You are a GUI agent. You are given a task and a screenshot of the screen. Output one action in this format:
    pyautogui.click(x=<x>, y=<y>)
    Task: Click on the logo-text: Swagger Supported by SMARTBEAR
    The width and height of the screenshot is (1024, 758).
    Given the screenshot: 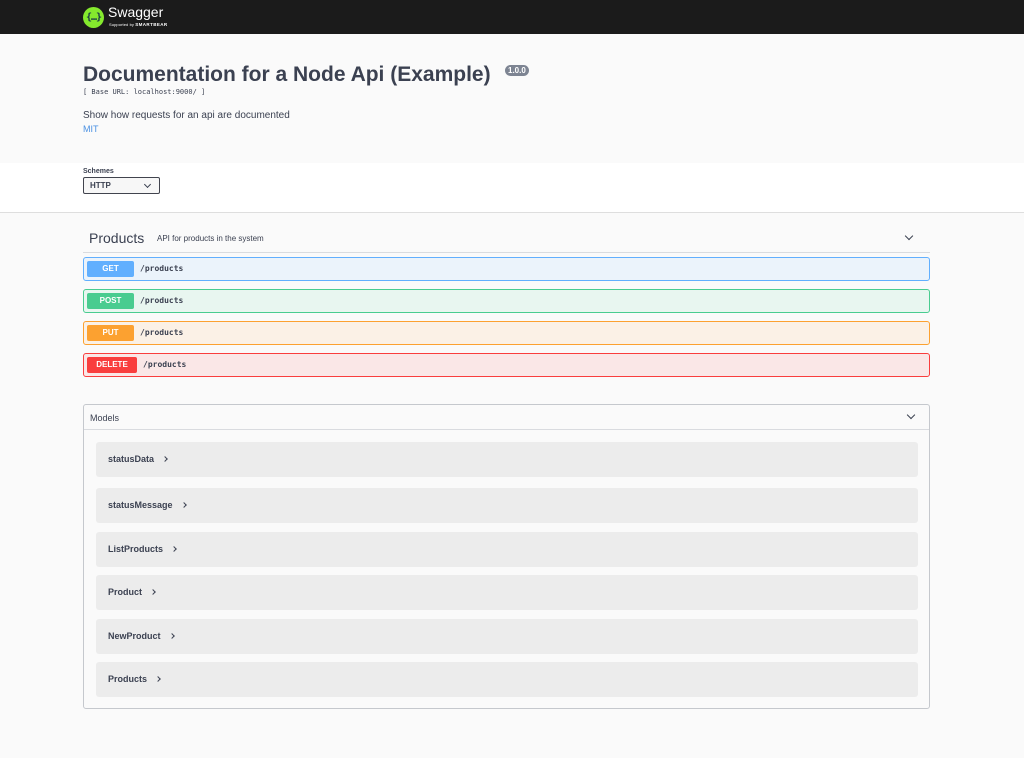 What is the action you would take?
    pyautogui.click(x=144, y=17)
    